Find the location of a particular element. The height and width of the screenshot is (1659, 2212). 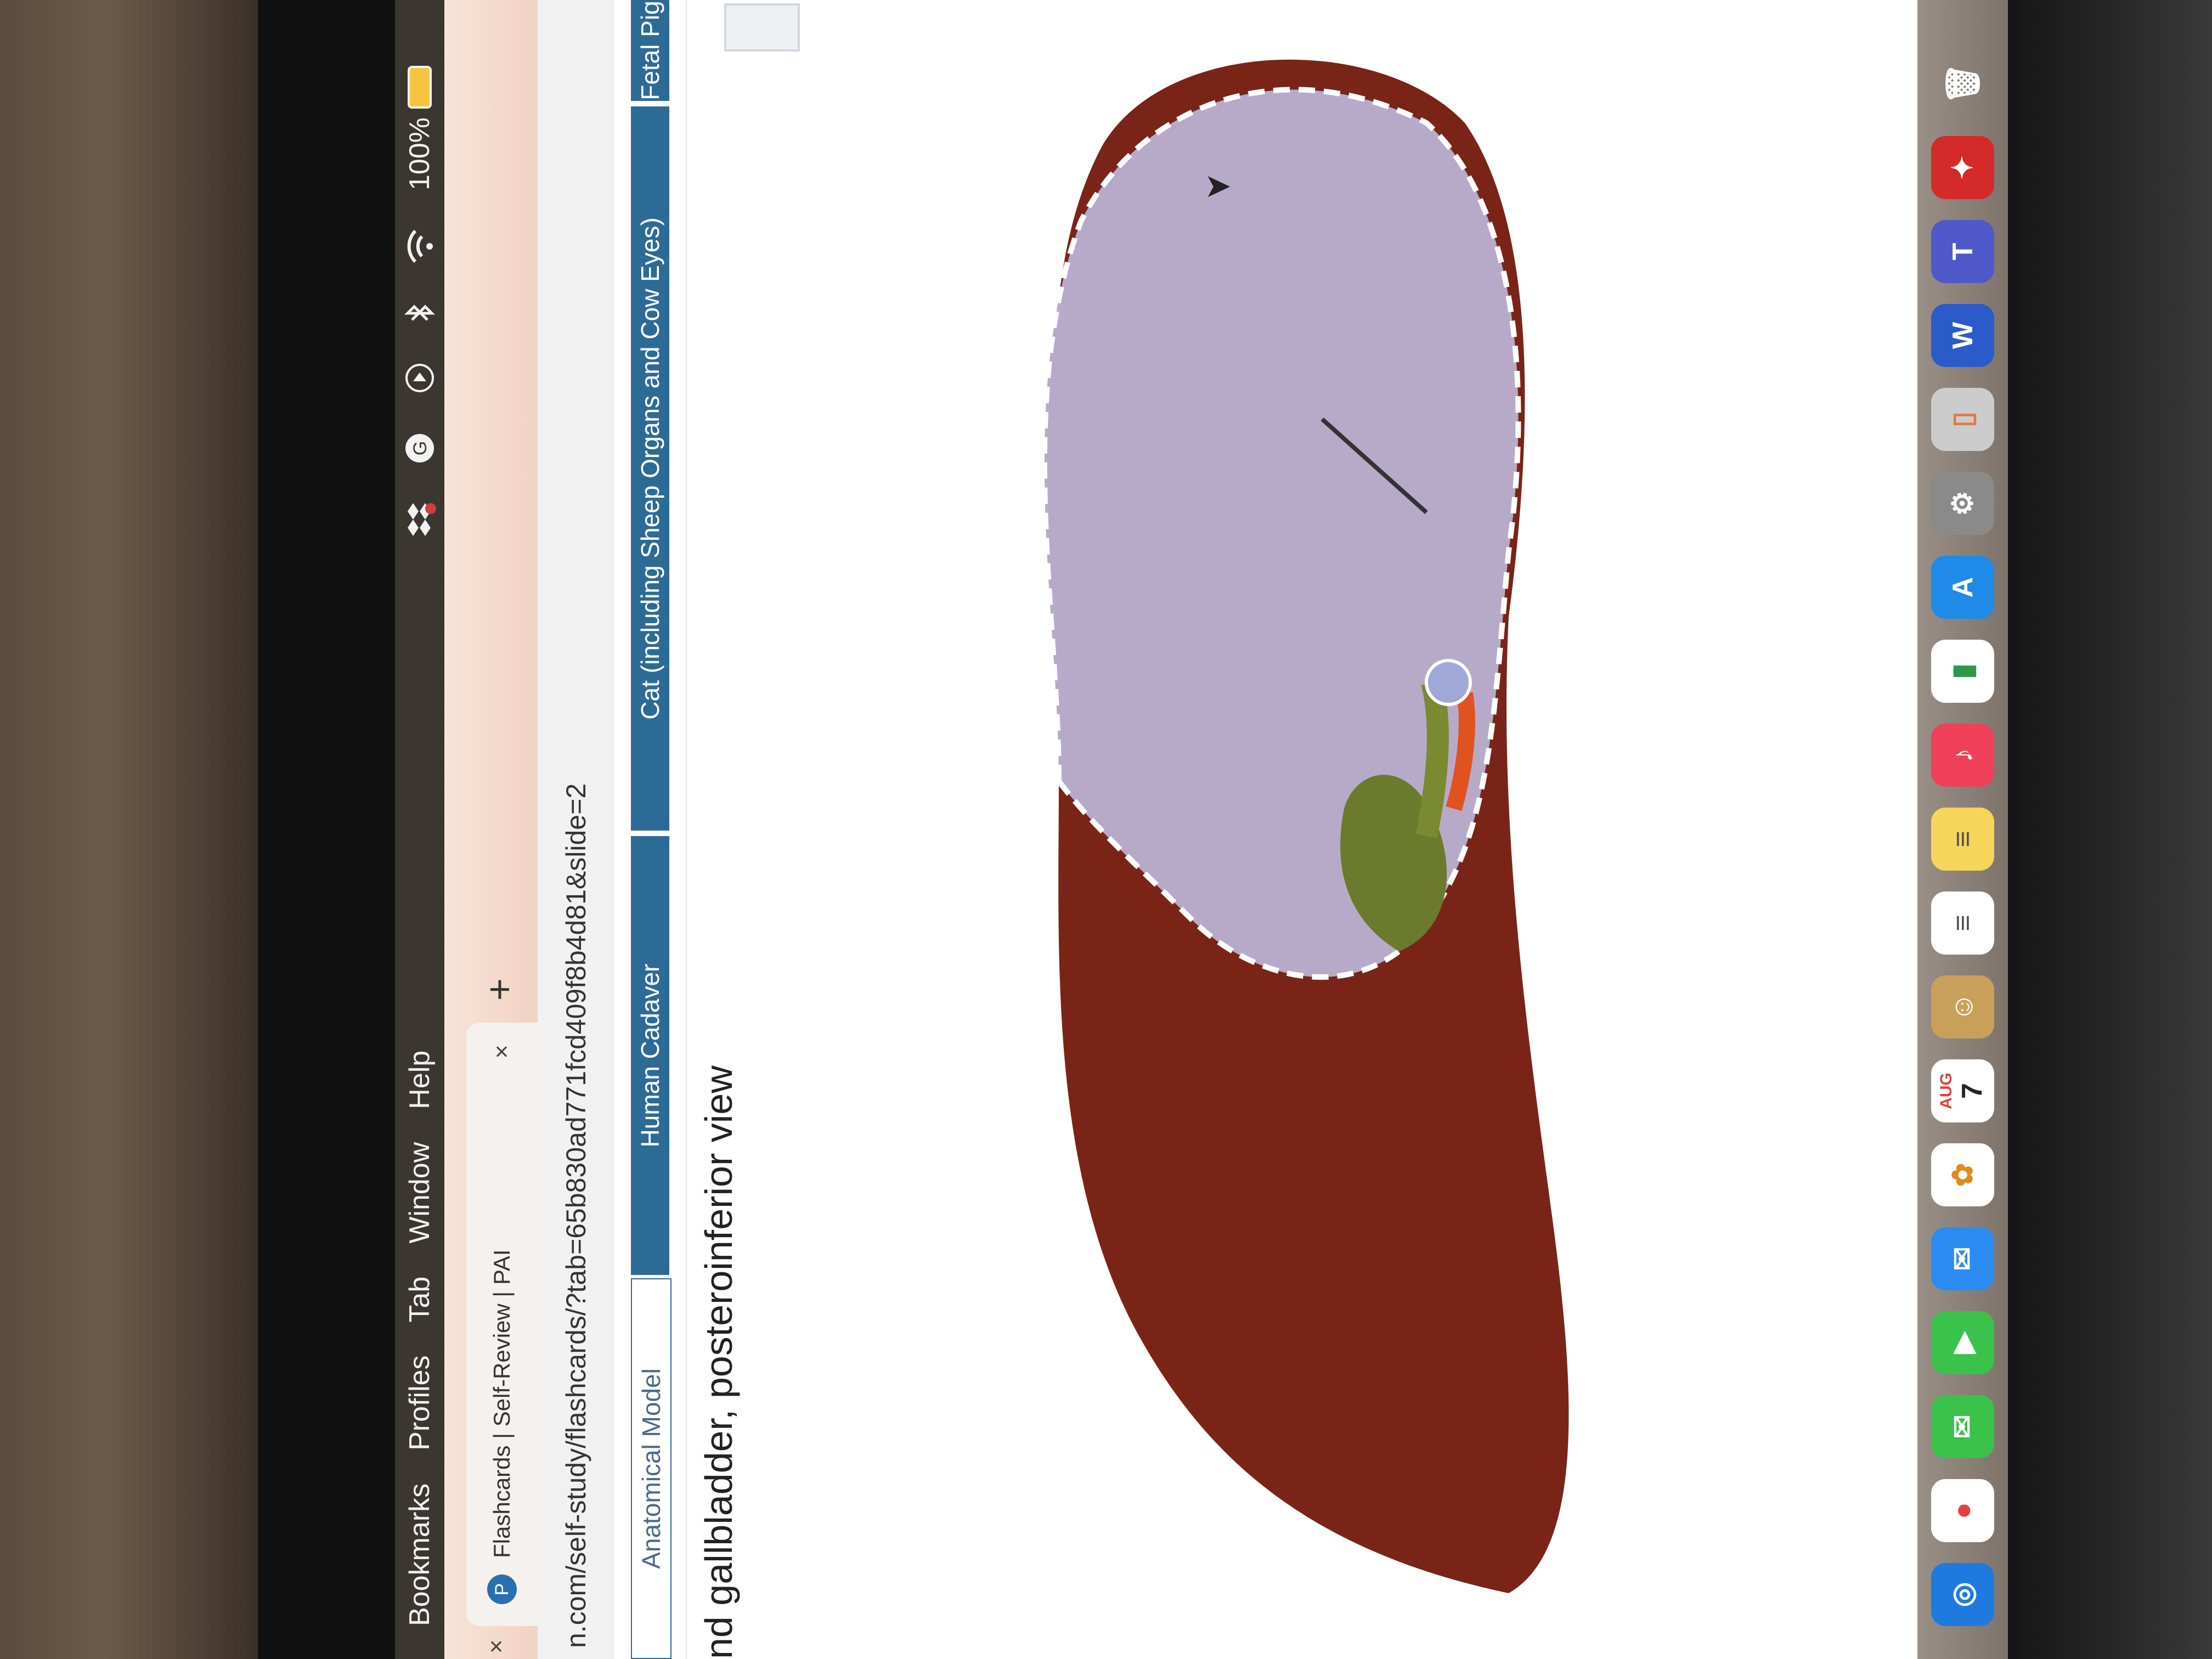

monitor-bezel-top is located at coordinates (326, 830).